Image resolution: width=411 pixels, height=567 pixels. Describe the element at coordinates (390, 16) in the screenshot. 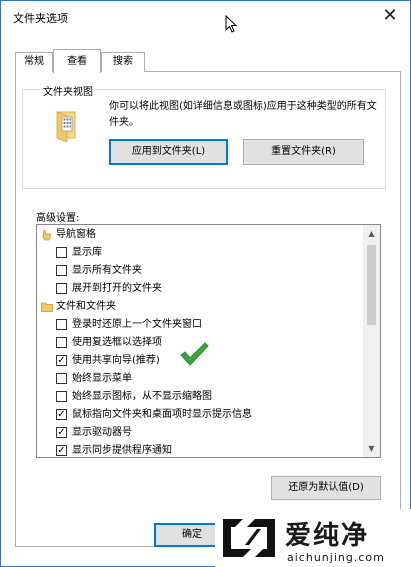

I see `close-icon: ✕` at that location.